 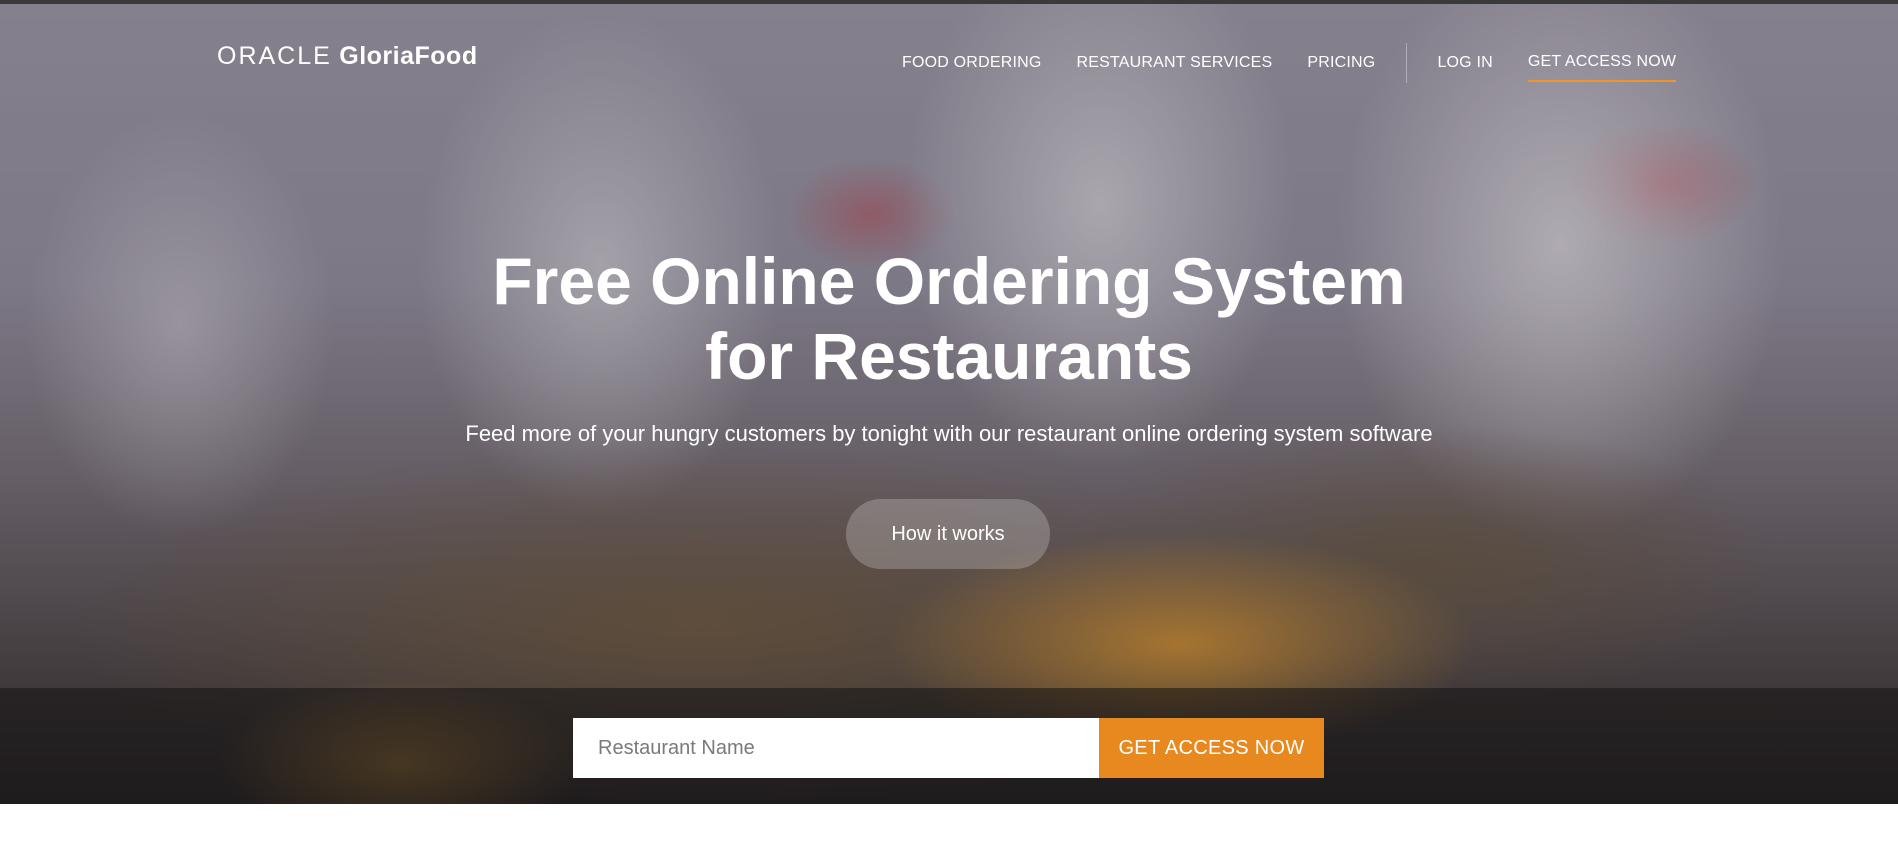 I want to click on nav-pricing: PRICING, so click(x=1341, y=63).